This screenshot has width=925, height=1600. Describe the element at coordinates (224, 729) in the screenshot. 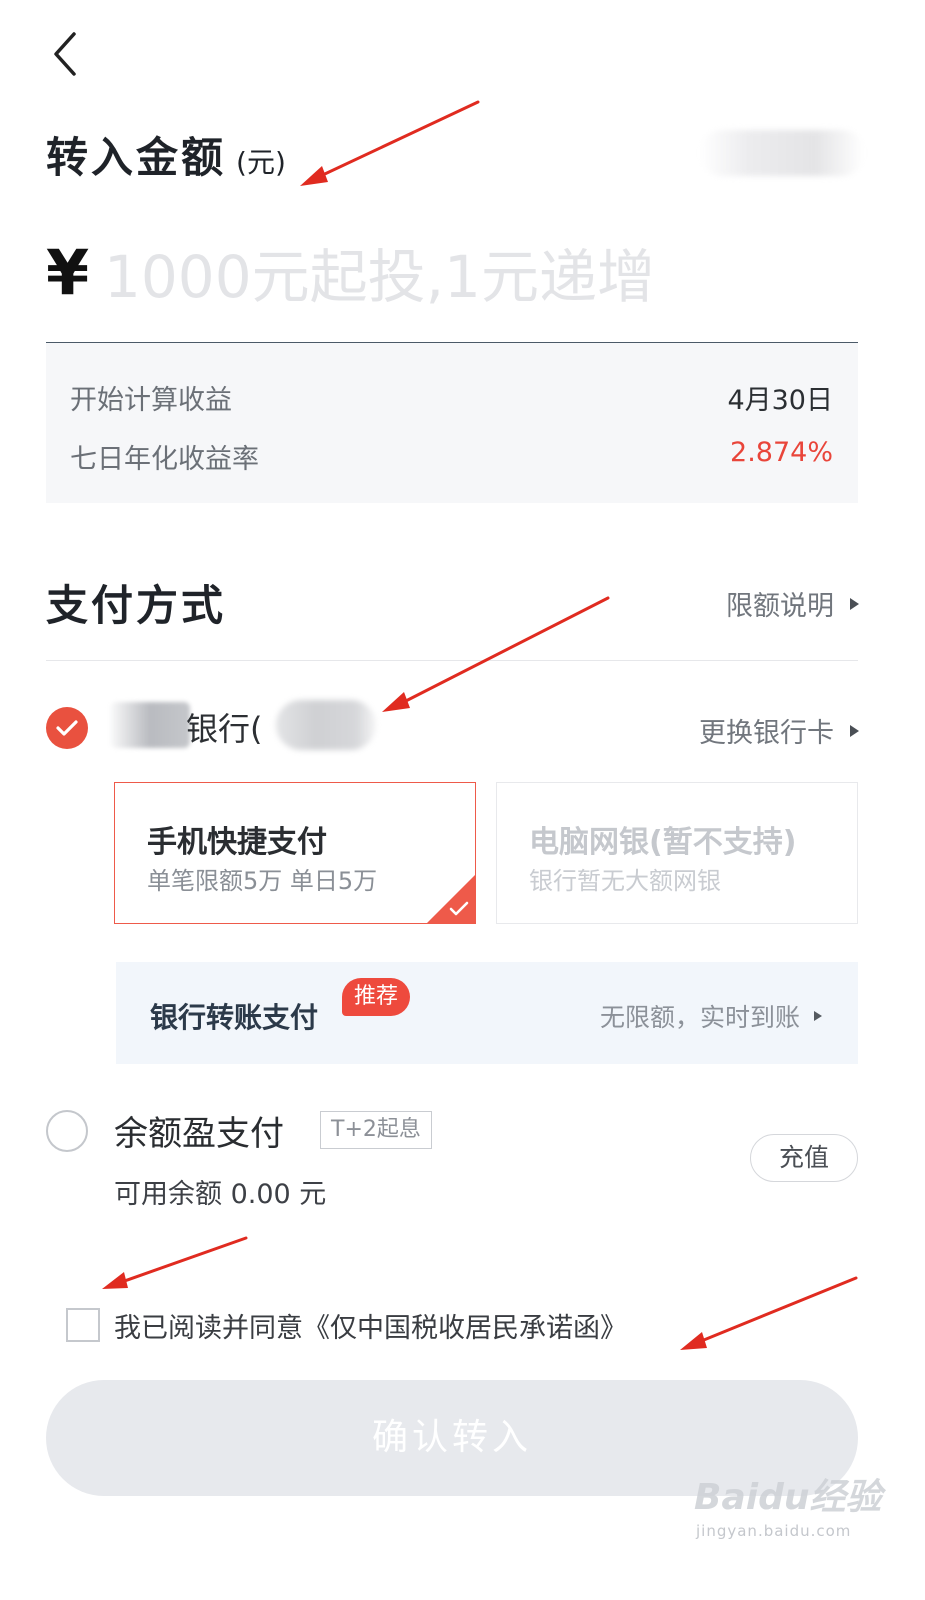

I see `bank-name: 银行(` at that location.